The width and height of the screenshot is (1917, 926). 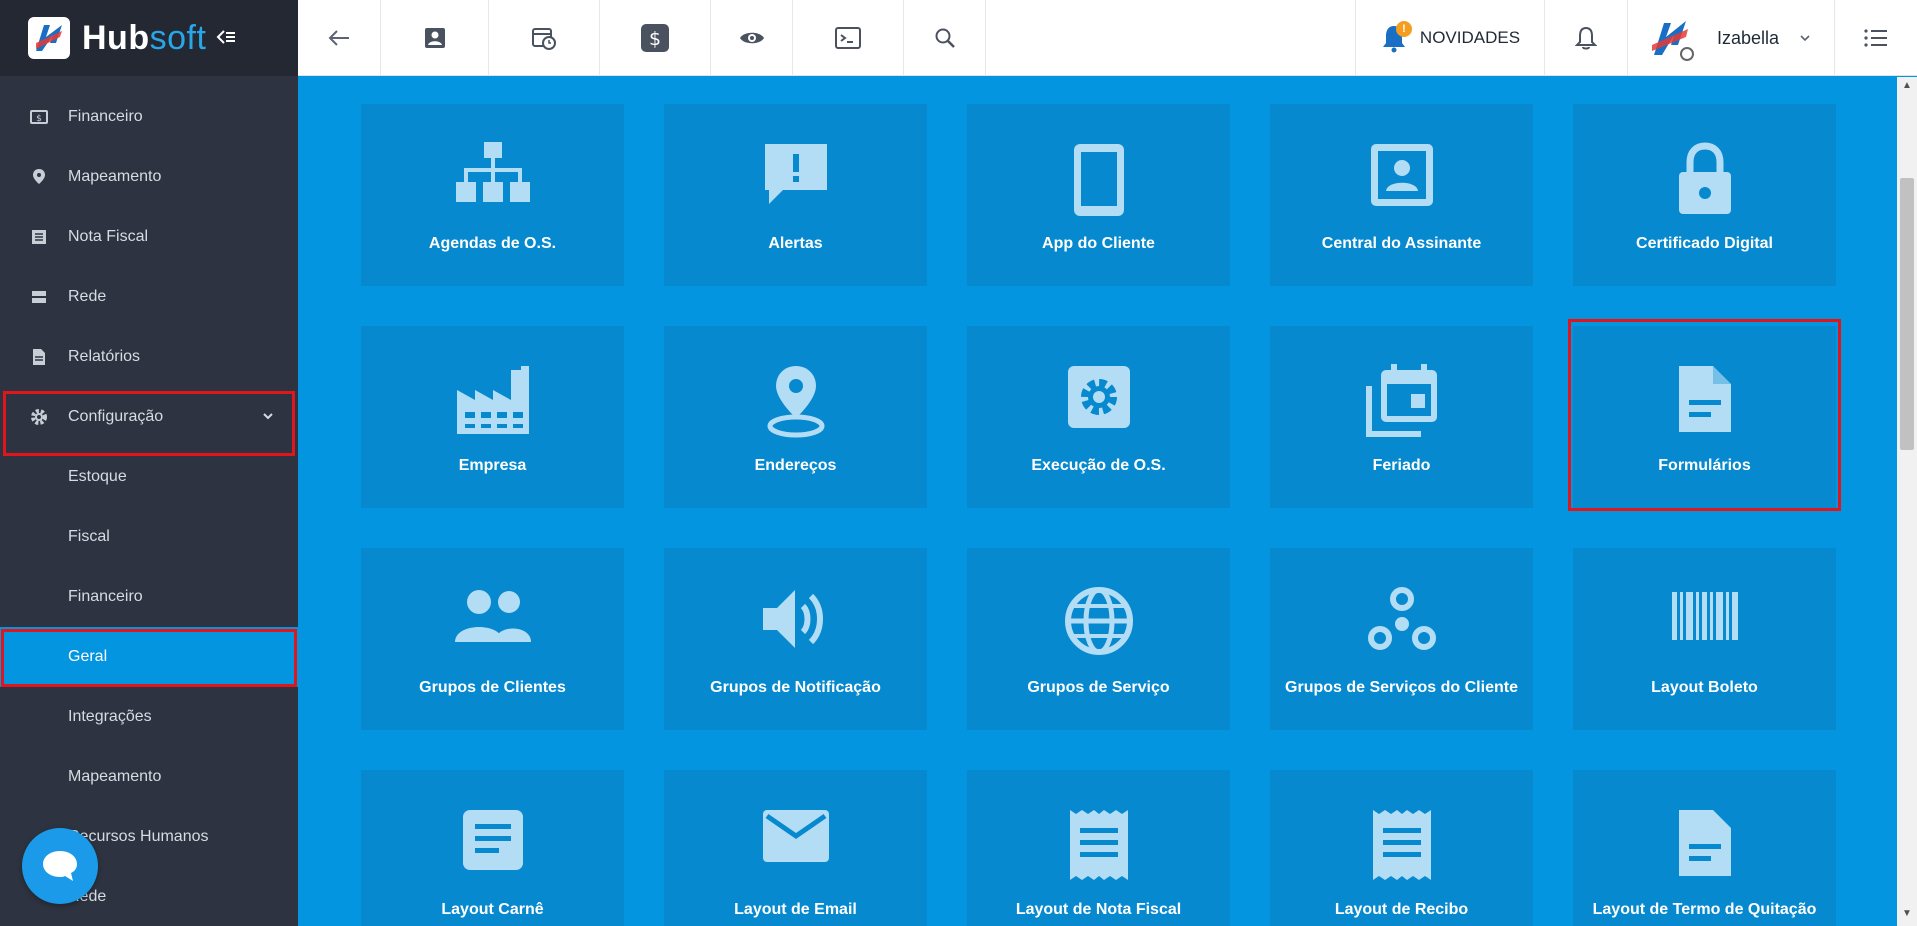 What do you see at coordinates (1704, 909) in the screenshot?
I see `tile-label: Layout de Termo de Quitação` at bounding box center [1704, 909].